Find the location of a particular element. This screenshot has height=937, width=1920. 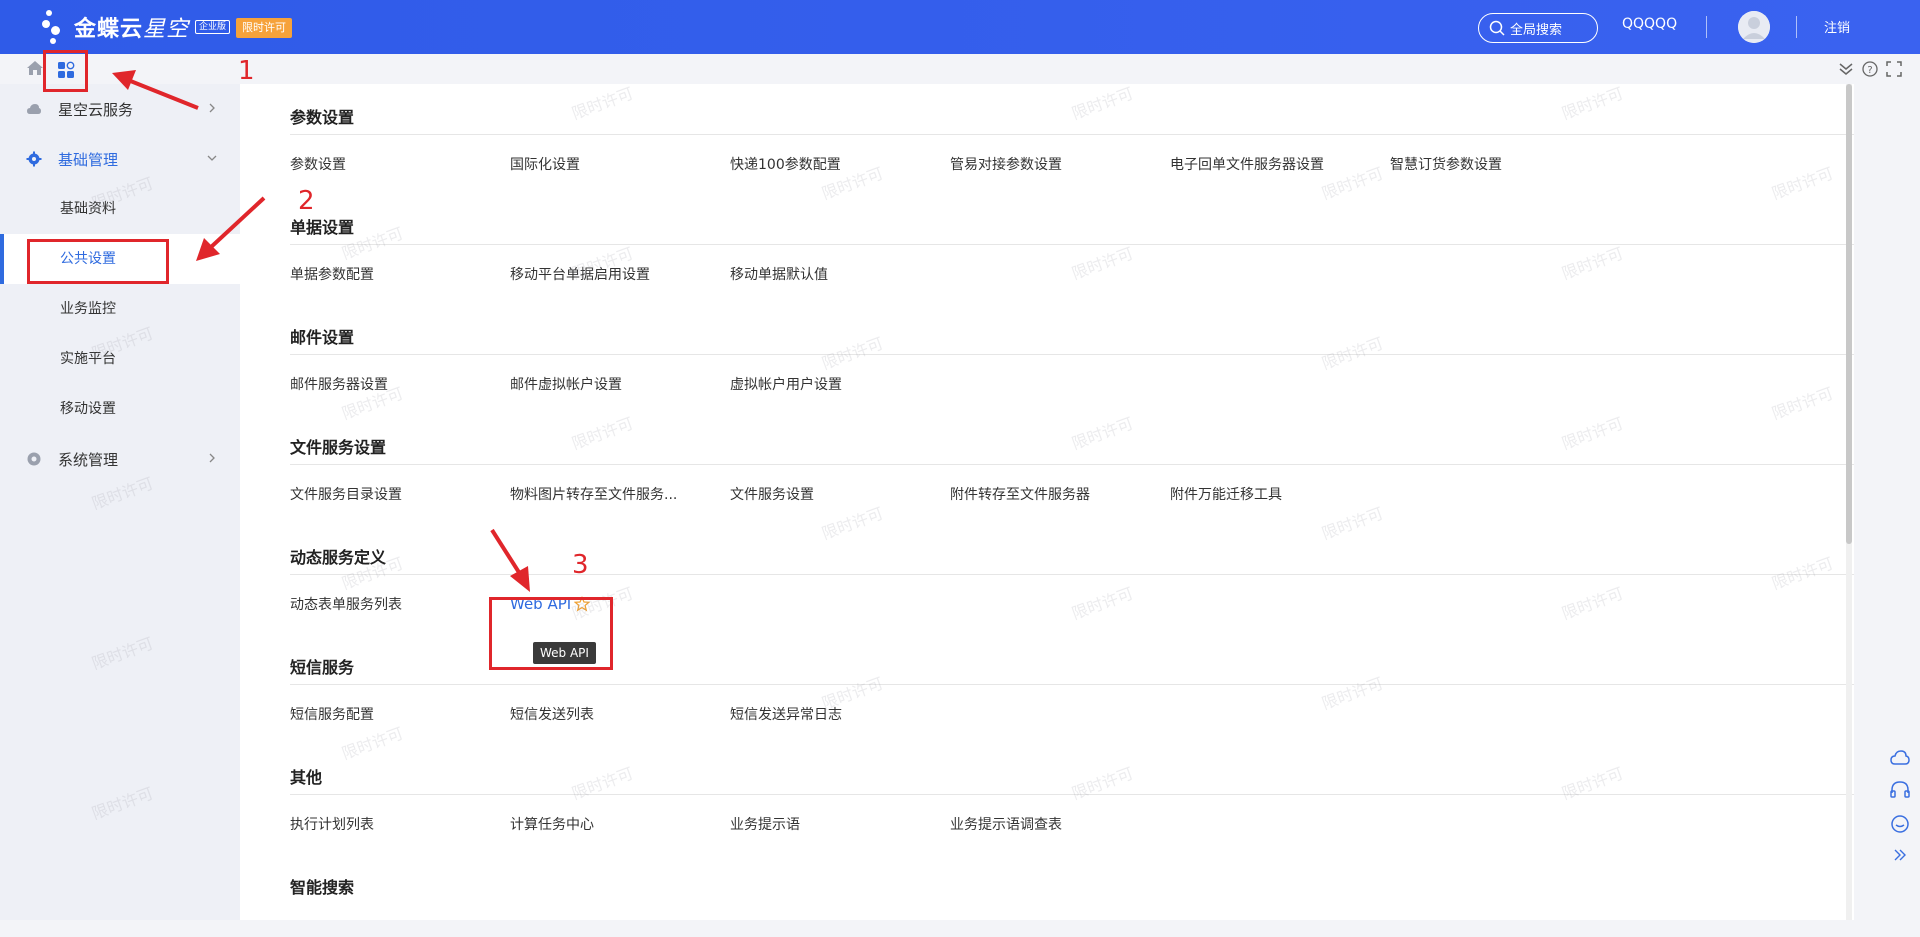

section-links: 执行计划列表 计算任务中心 业务提示语 业务提示语调查表 is located at coordinates (730, 824).